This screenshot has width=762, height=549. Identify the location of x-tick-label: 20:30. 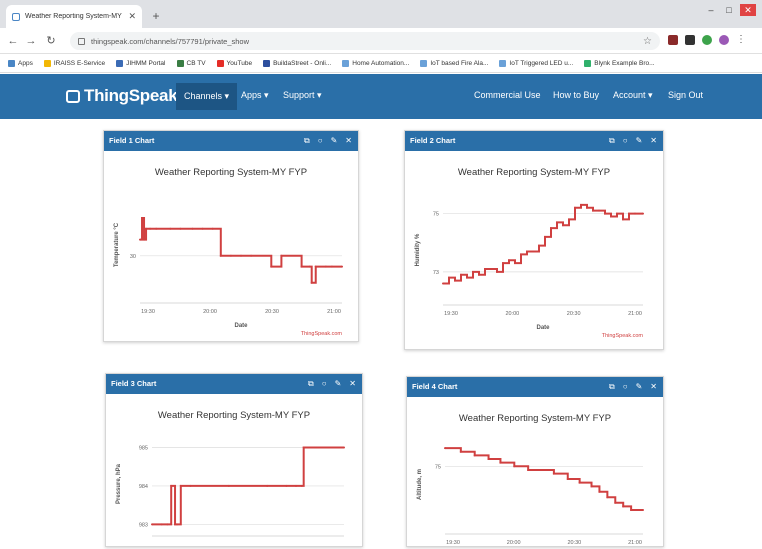
(272, 312).